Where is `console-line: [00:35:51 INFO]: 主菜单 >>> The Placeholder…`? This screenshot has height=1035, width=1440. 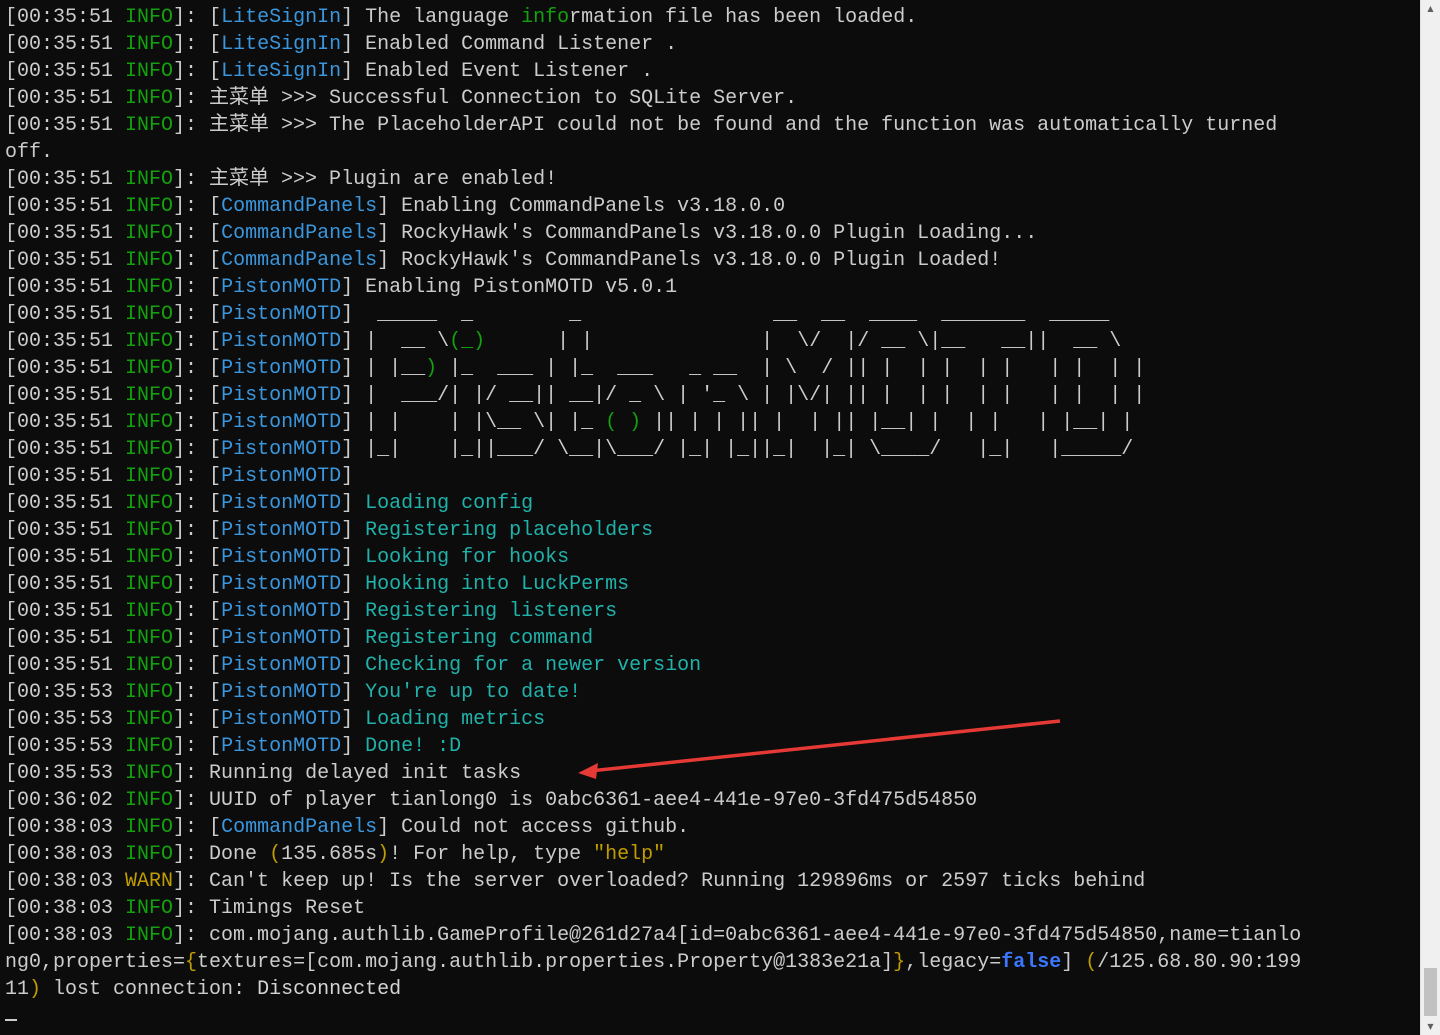
console-line: [00:35:51 INFO]: 主菜单 >>> The Placeholder… is located at coordinates (653, 125).